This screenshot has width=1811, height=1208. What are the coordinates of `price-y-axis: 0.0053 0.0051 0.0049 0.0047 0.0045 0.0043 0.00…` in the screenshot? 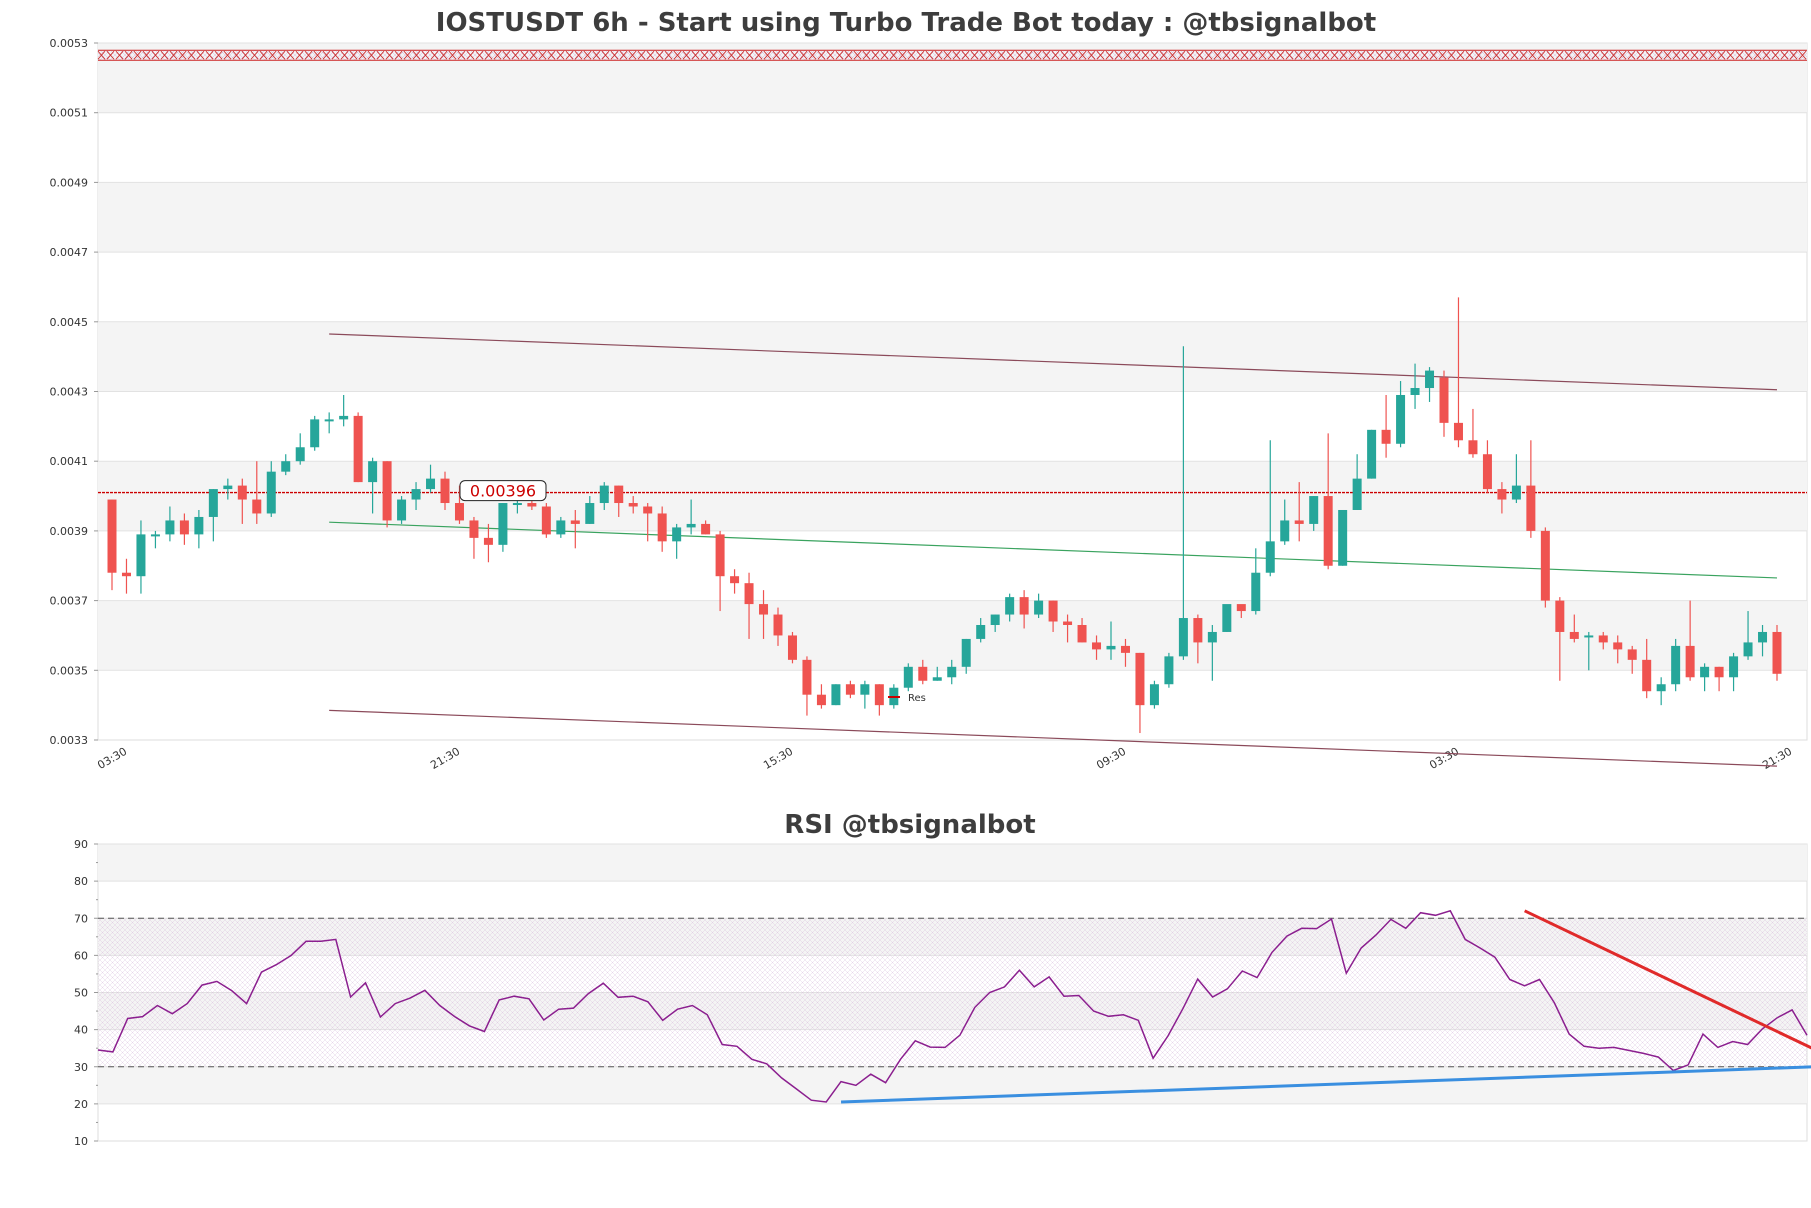 It's located at (74, 392).